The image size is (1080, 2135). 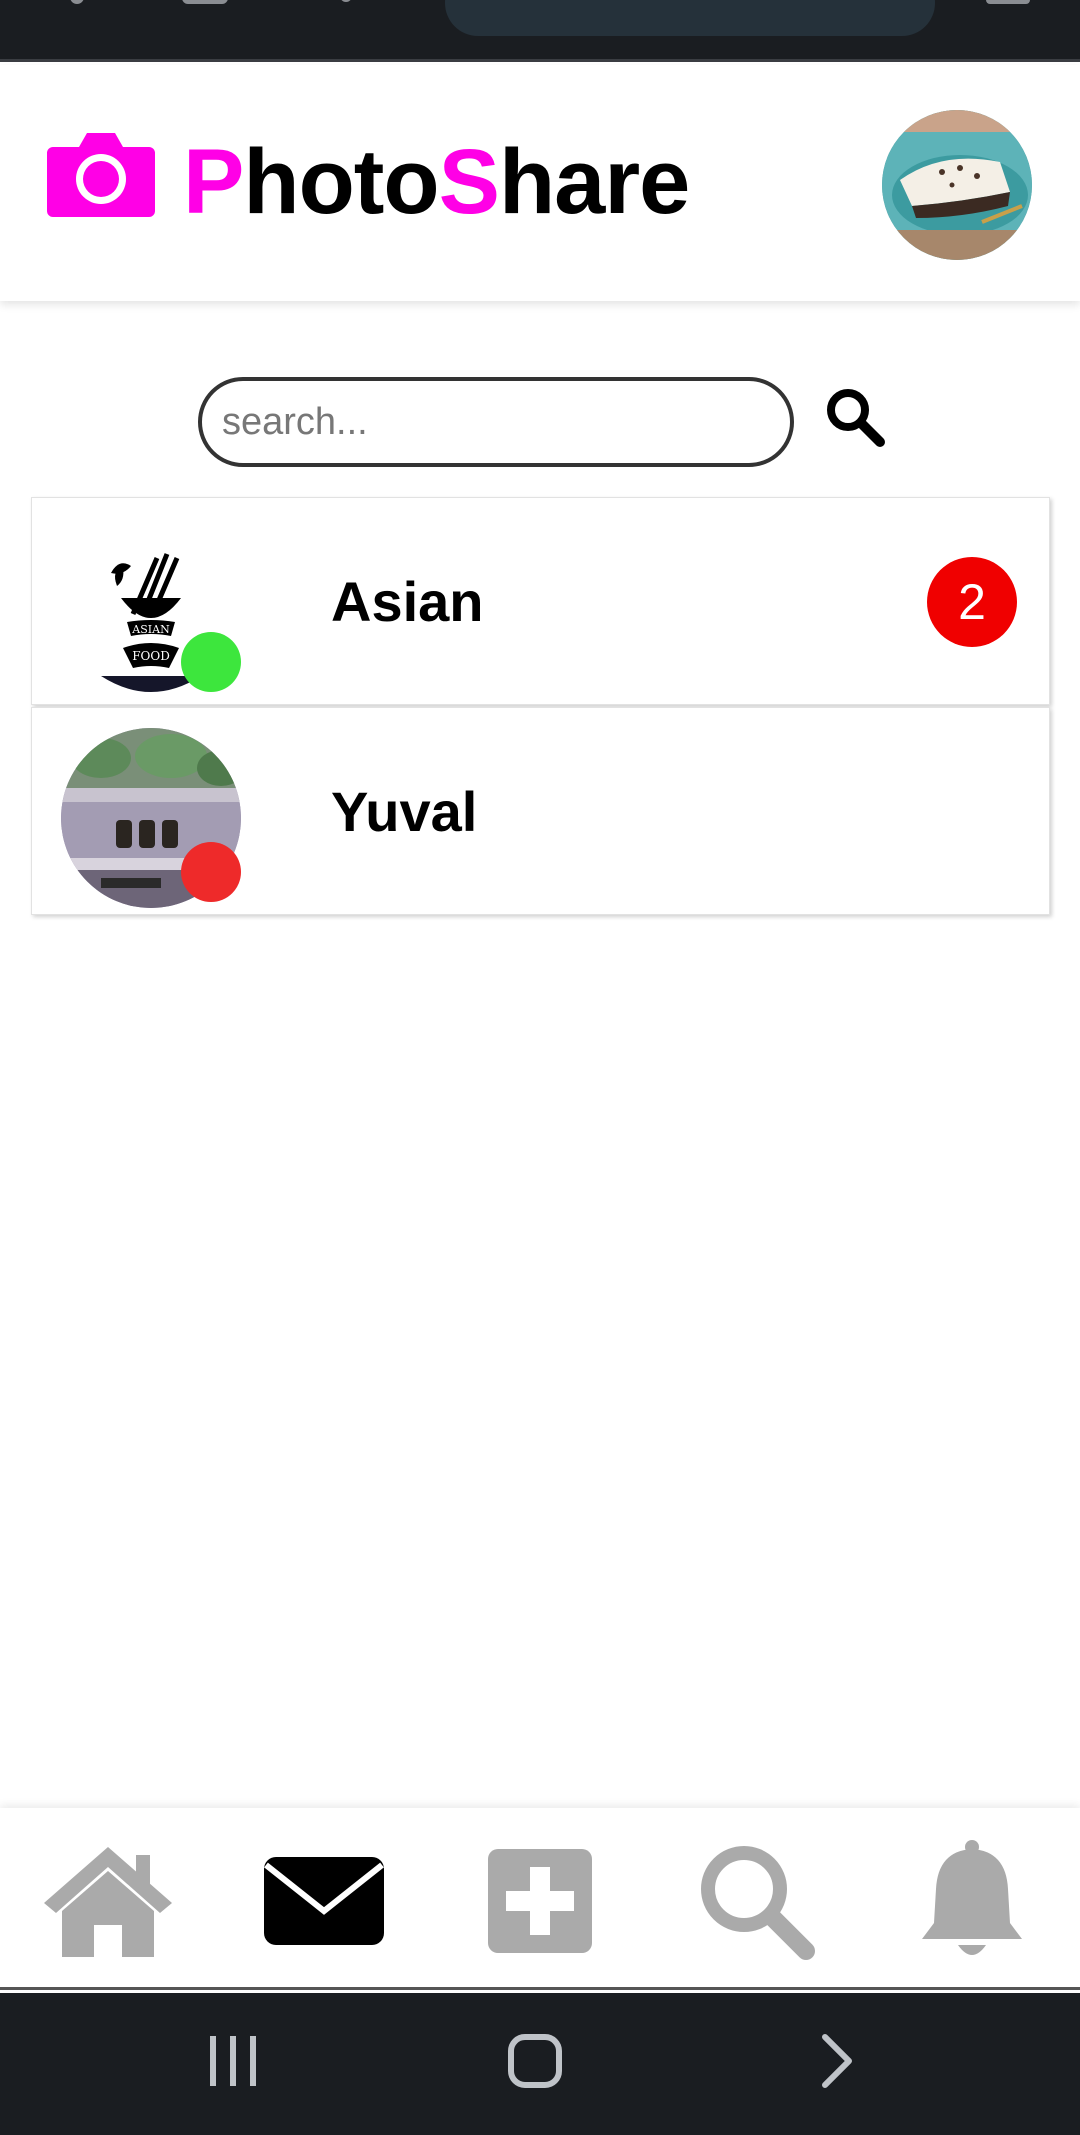 I want to click on svg-text: ASIAN, so click(x=150, y=629).